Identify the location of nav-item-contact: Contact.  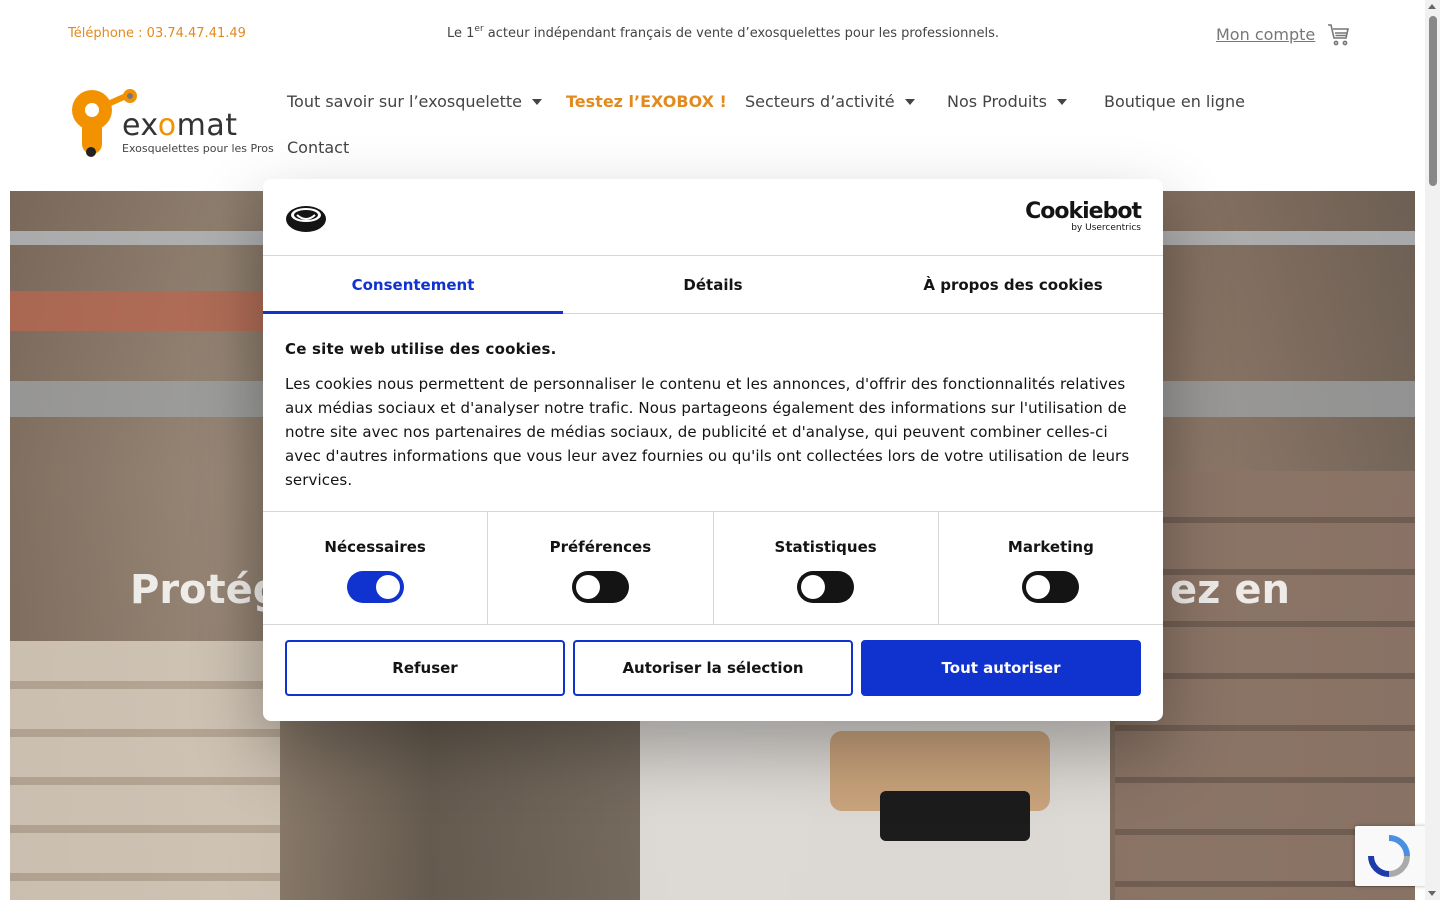
(318, 147).